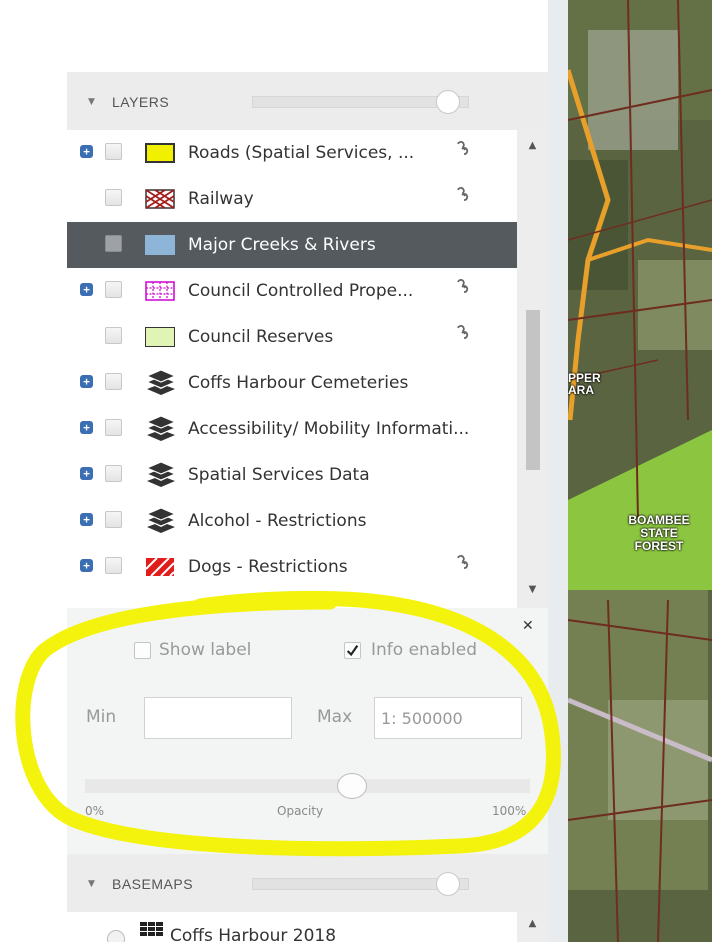  Describe the element at coordinates (153, 884) in the screenshot. I see `basemaps-title: BASEMAPS` at that location.